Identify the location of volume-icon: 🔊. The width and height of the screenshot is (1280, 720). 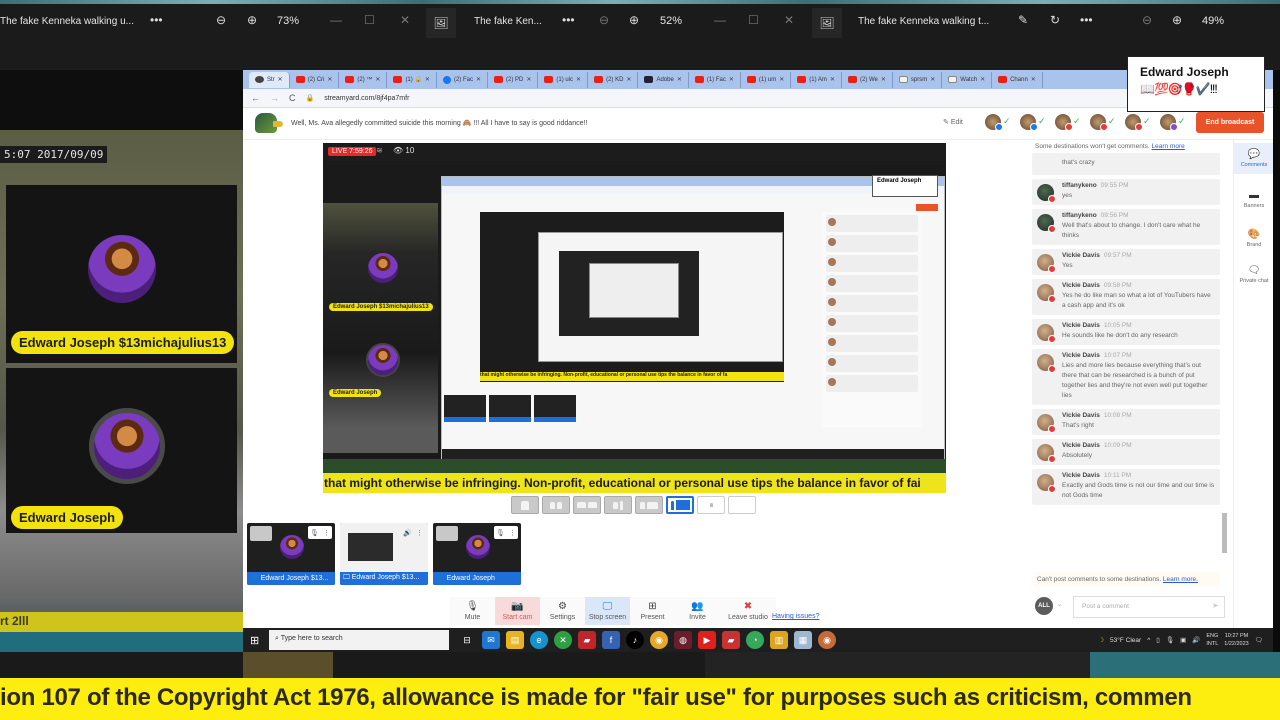
(1196, 640).